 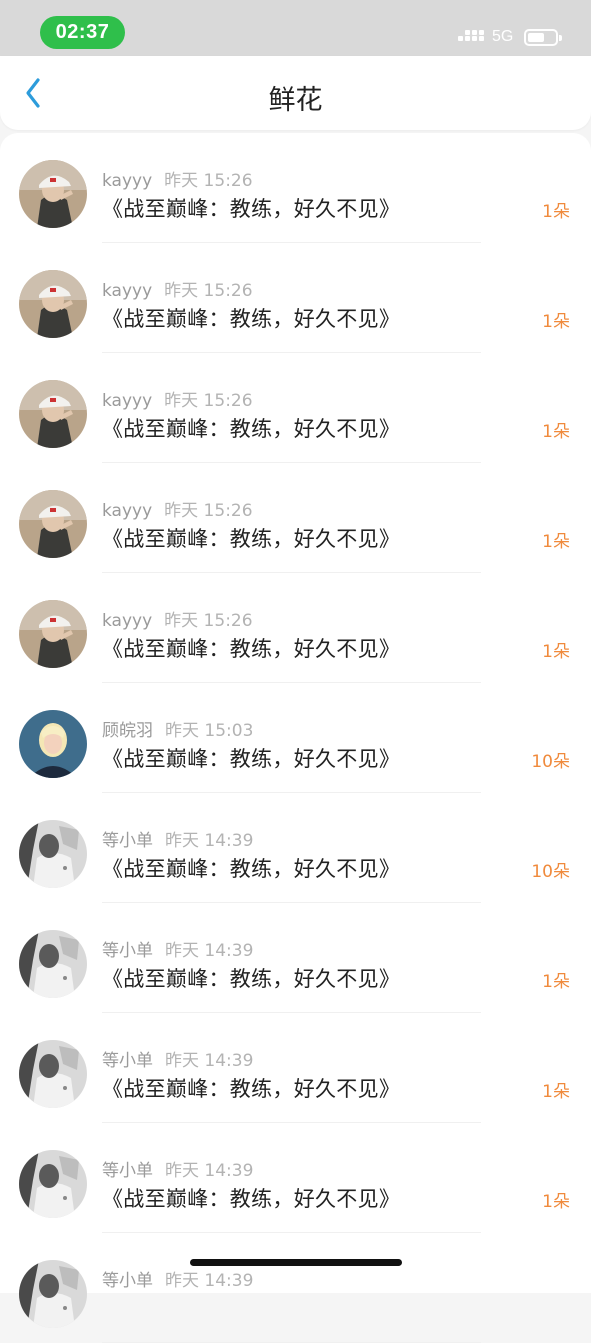 I want to click on list-item: 等小单 昨天 14:39 《战至巅峰：教练，好久不见》 10朵, so click(x=295, y=848).